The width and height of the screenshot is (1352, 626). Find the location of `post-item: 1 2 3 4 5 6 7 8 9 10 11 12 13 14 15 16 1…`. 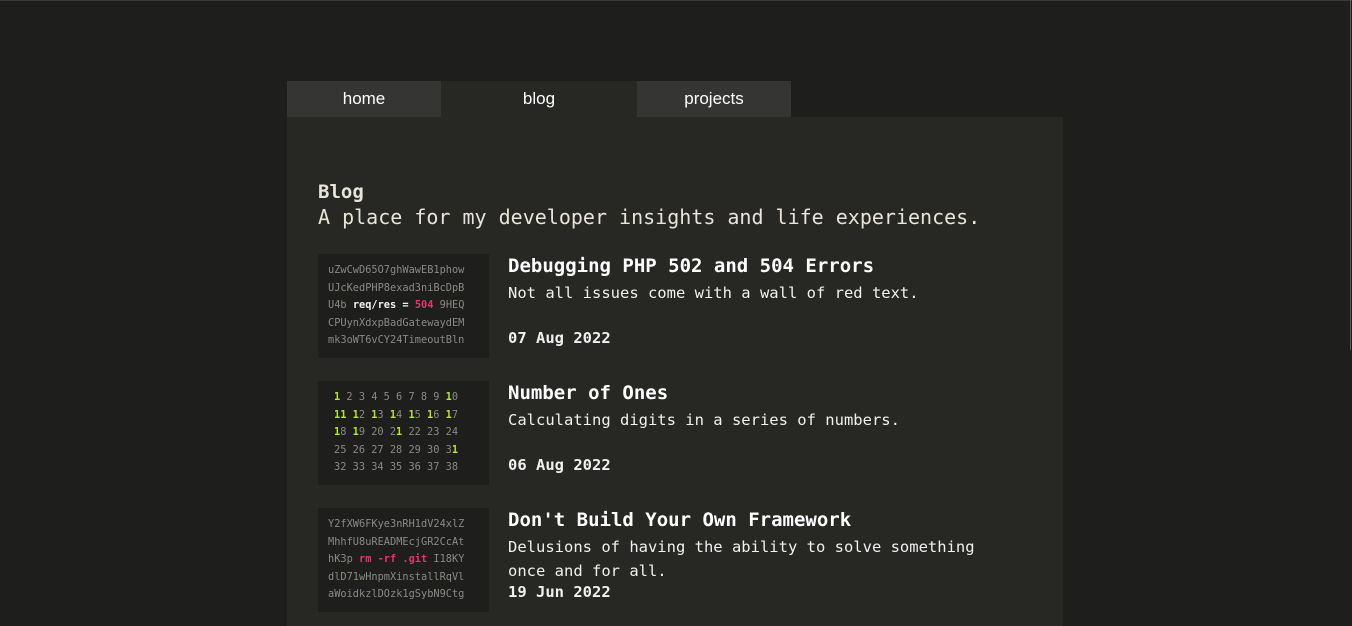

post-item: 1 2 3 4 5 6 7 8 9 10 11 12 13 14 15 16 1… is located at coordinates (668, 433).